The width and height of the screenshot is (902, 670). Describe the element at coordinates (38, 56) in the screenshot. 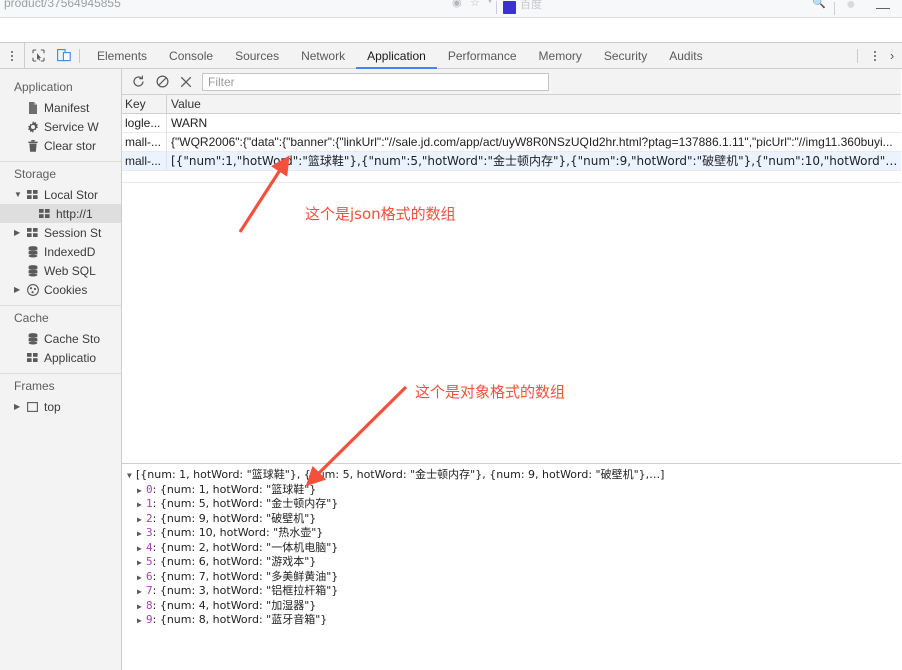

I see `inspect-element-icon` at that location.